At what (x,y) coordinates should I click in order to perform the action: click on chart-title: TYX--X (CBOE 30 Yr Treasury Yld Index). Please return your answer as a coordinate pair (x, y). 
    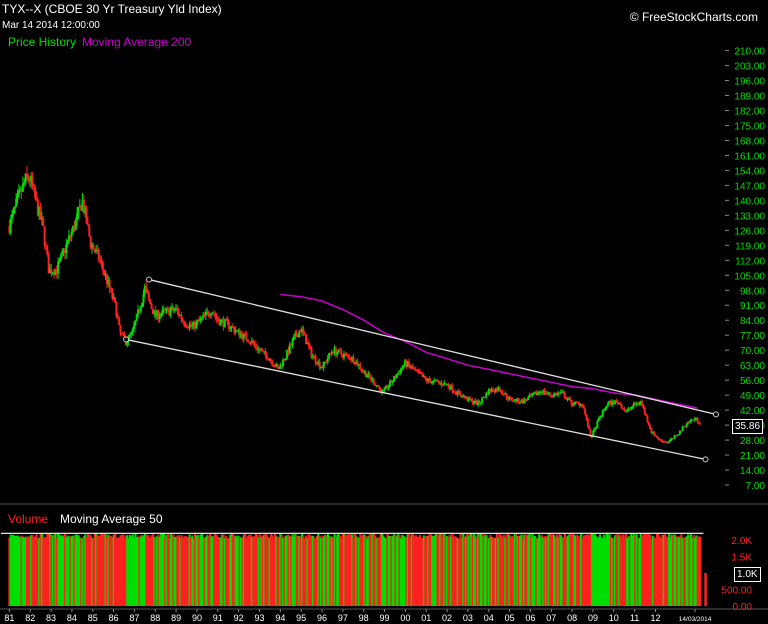
    Looking at the image, I should click on (112, 9).